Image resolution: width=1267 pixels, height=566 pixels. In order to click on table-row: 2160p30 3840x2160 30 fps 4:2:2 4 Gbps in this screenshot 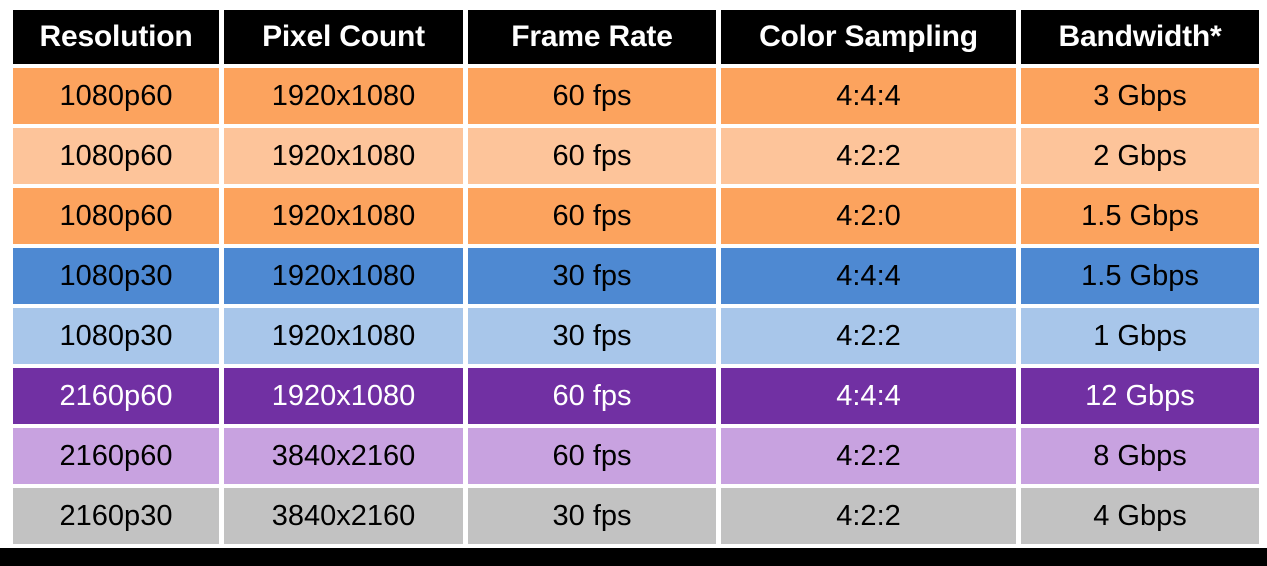, I will do `click(636, 516)`.